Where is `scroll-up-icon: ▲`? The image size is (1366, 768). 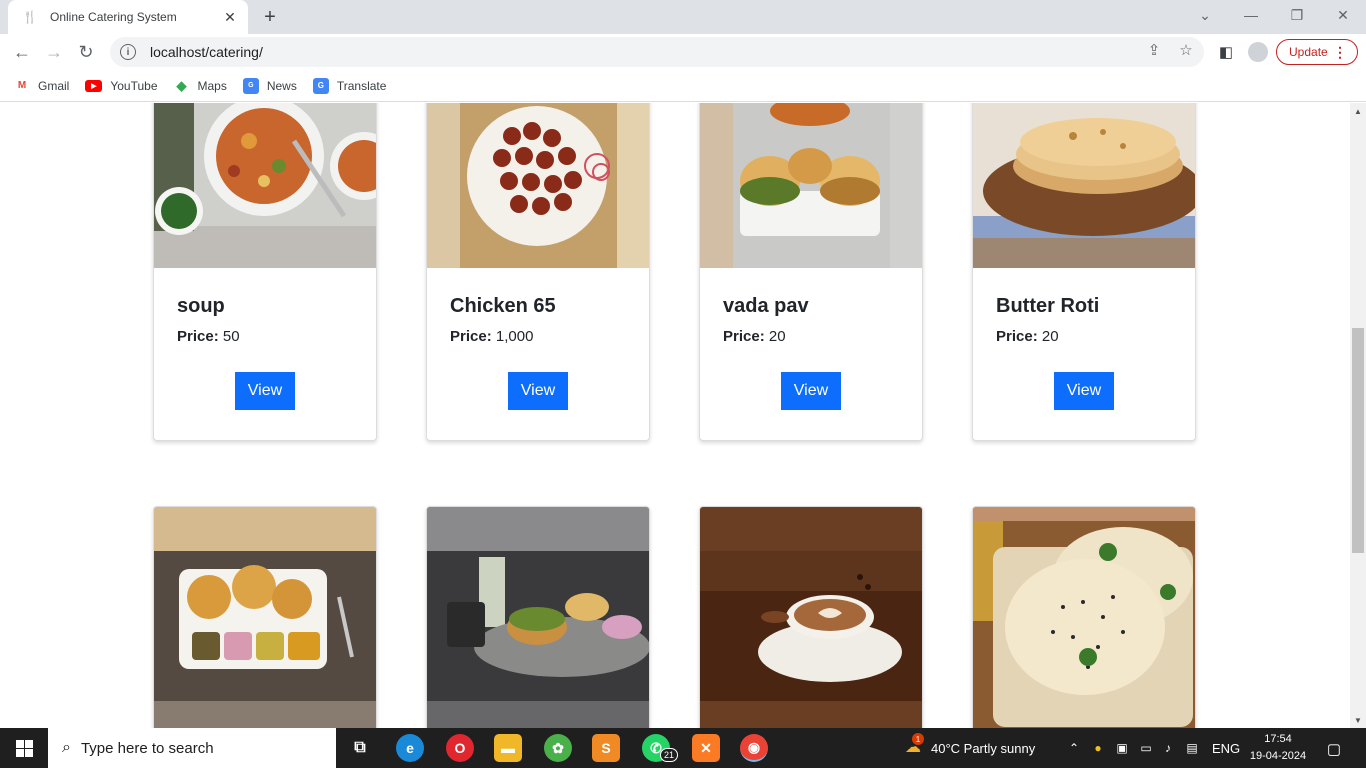 scroll-up-icon: ▲ is located at coordinates (1358, 111).